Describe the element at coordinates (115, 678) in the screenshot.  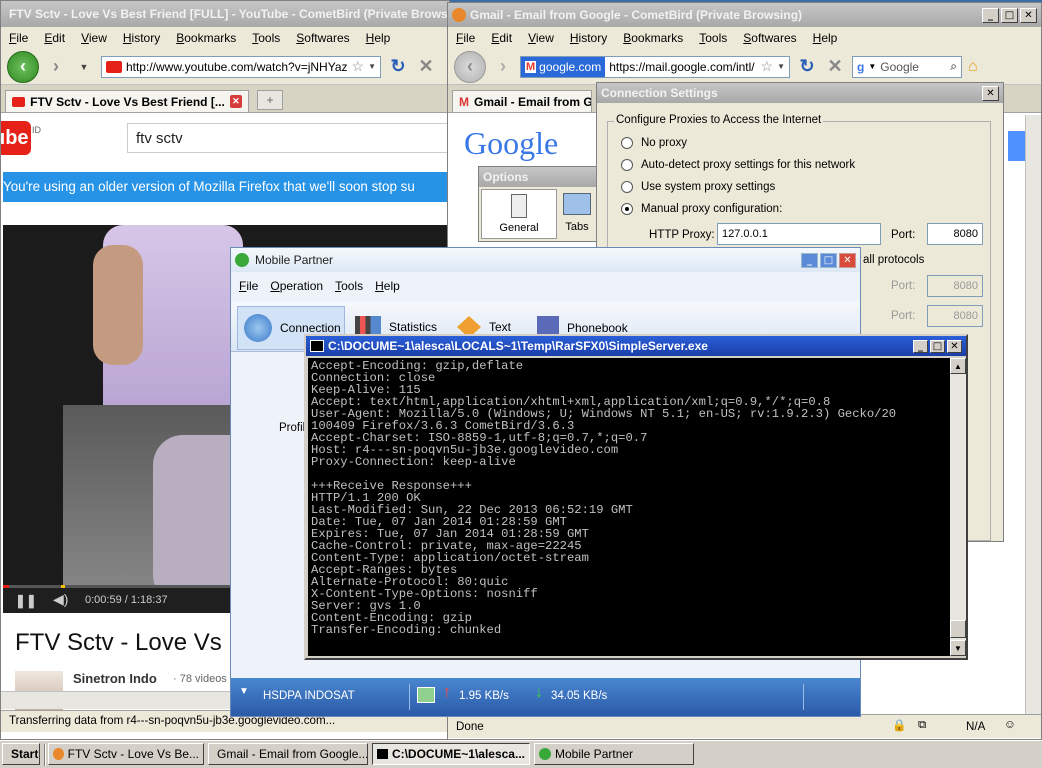
I see `channel-name: Sinetron Indo` at that location.